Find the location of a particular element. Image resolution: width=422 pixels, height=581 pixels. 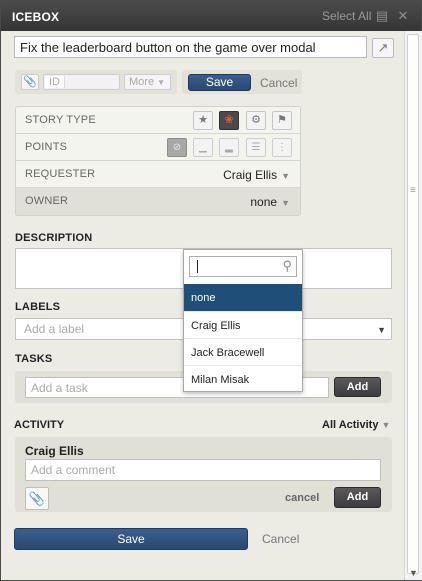

owner-search-input: ⚲ is located at coordinates (243, 266).